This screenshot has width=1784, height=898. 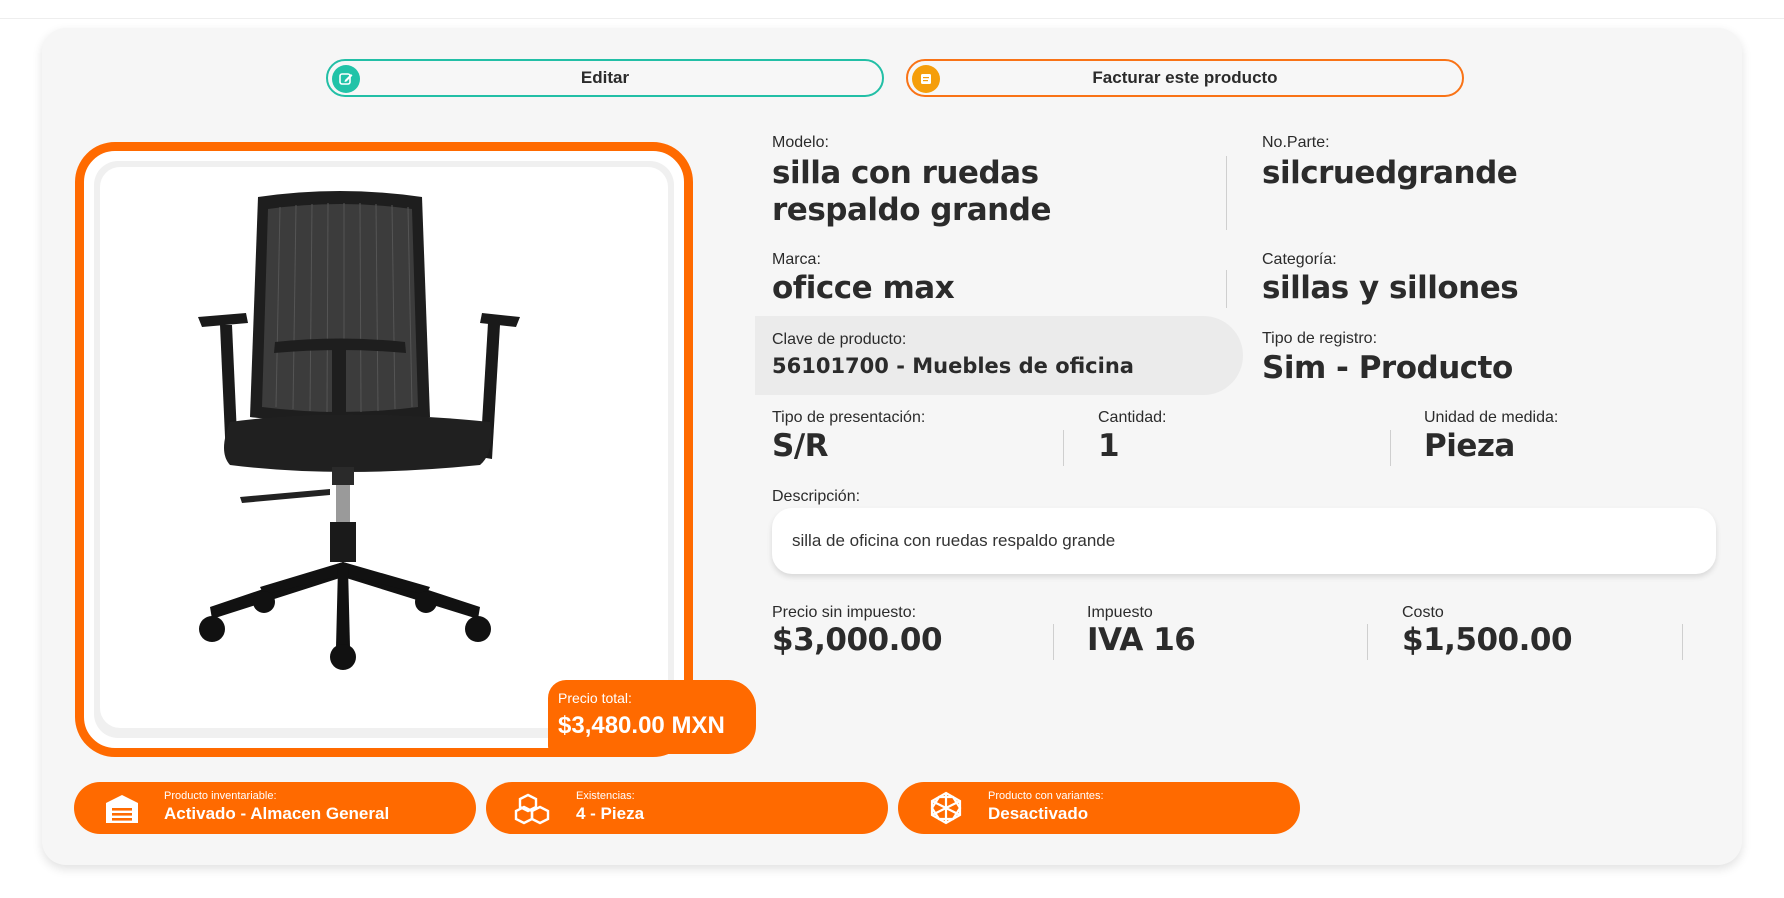 What do you see at coordinates (1099, 808) in the screenshot?
I see `variants-pill: Producto con variantes: Desactivado` at bounding box center [1099, 808].